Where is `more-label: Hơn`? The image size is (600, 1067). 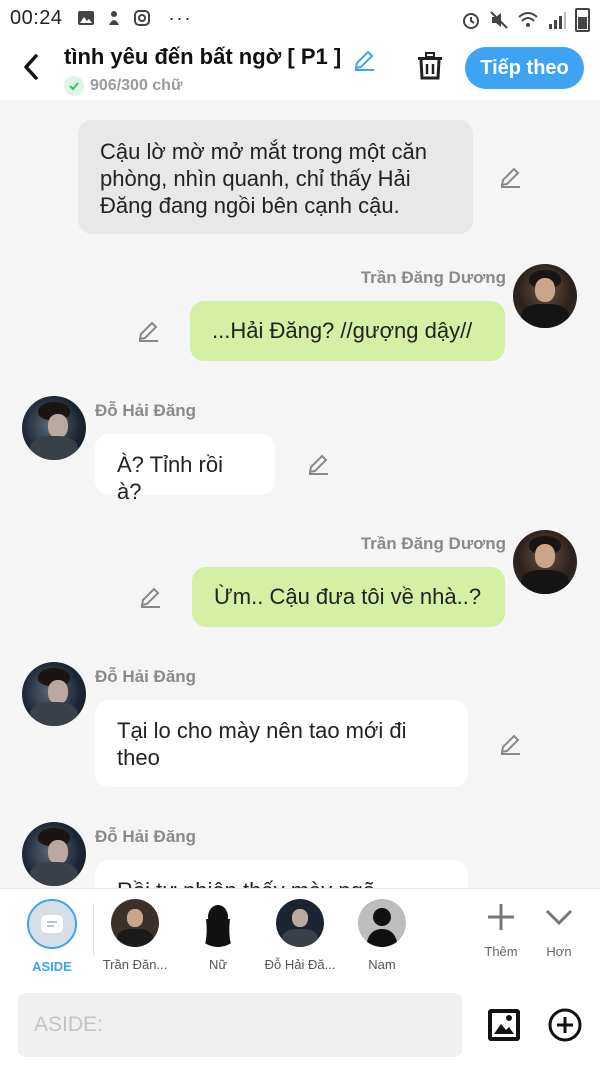
more-label: Hơn is located at coordinates (559, 951).